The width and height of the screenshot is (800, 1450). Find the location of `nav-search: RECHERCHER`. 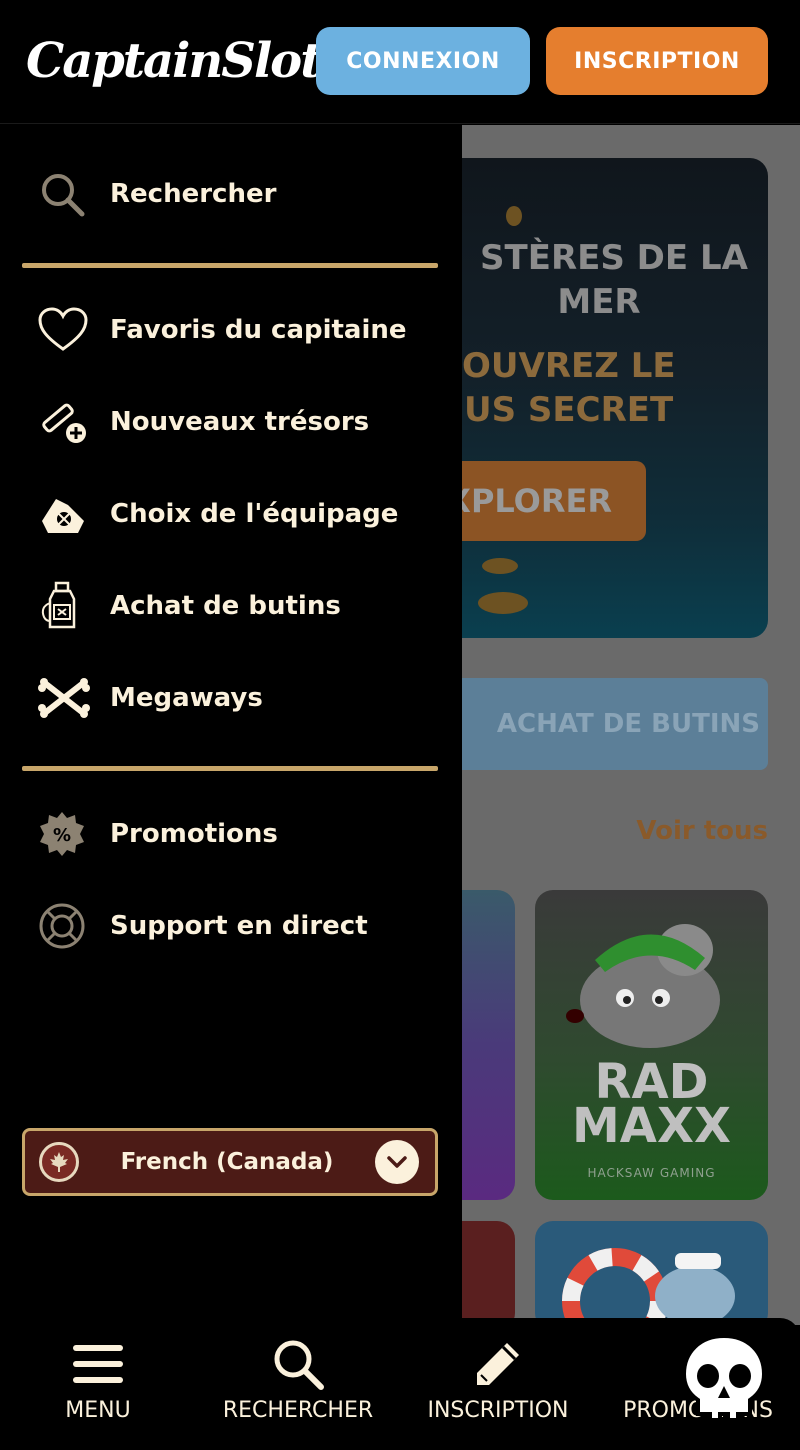

nav-search: RECHERCHER is located at coordinates (298, 1384).